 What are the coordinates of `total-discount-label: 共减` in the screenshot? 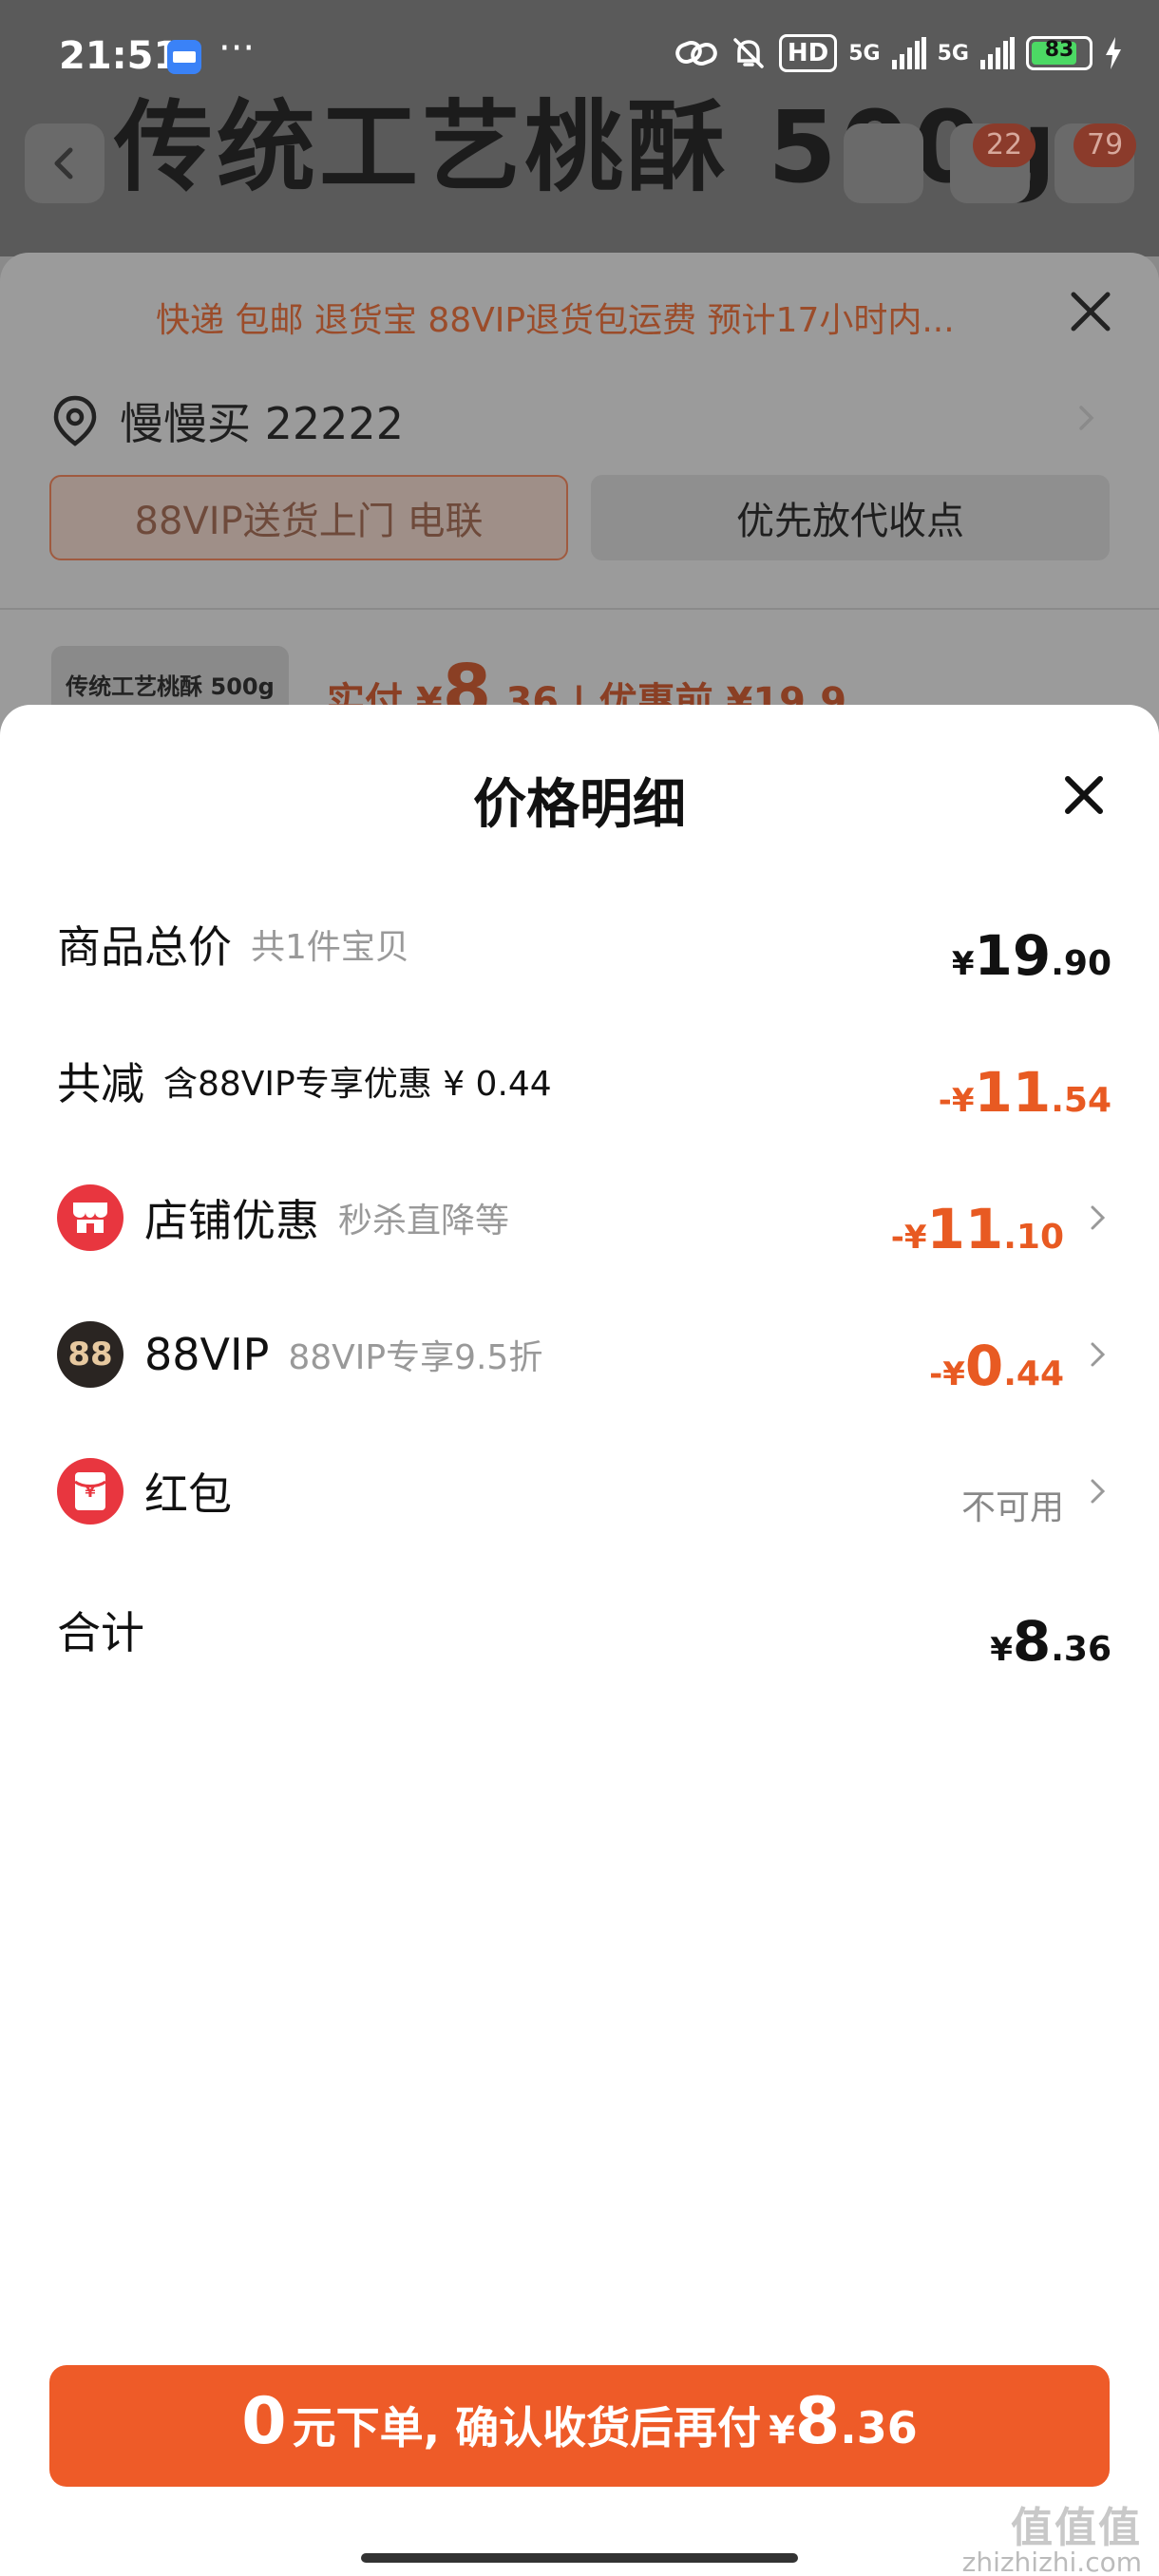 It's located at (100, 1083).